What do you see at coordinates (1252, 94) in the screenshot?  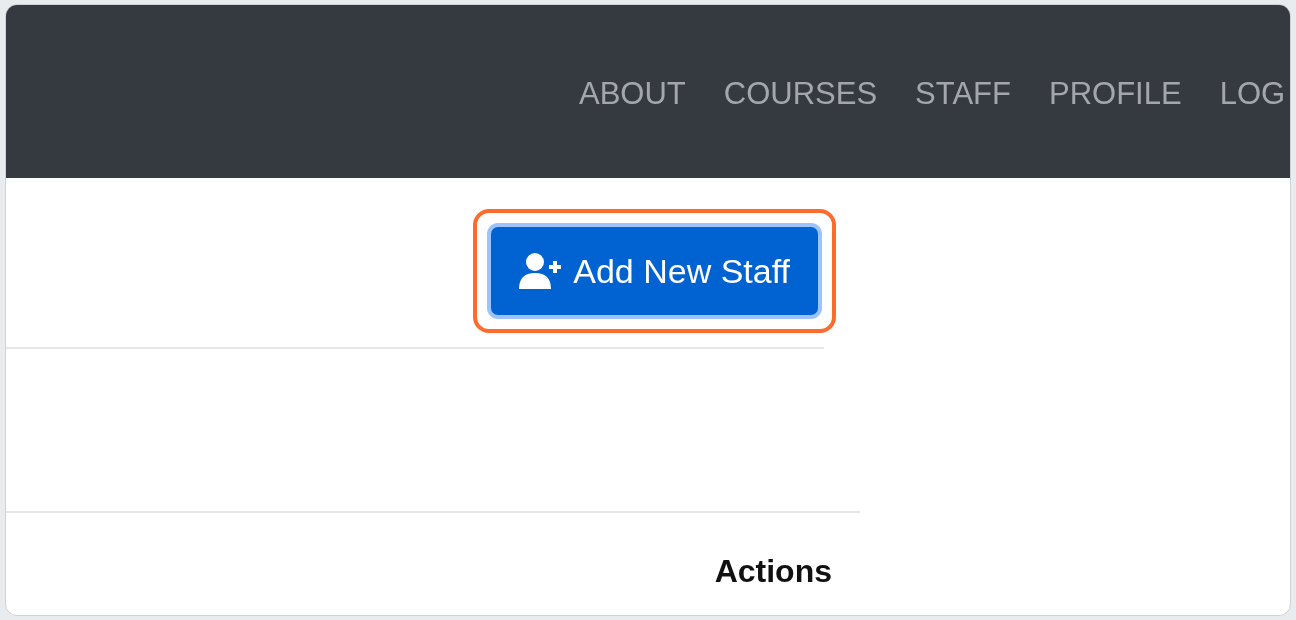 I see `nav-link: LOG` at bounding box center [1252, 94].